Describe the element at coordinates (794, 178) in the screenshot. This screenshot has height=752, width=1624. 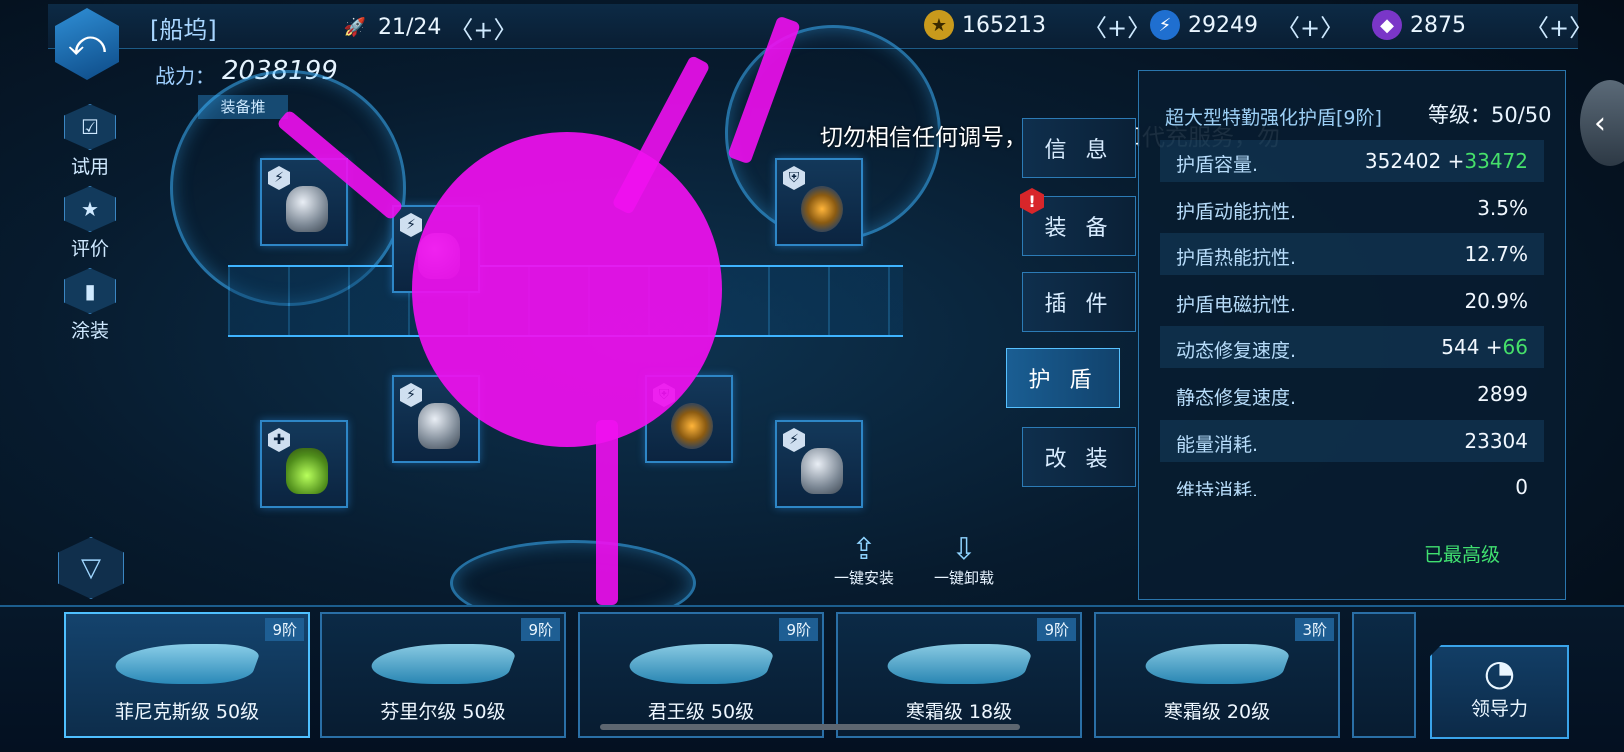
I see `shield-icon: ⛨` at that location.